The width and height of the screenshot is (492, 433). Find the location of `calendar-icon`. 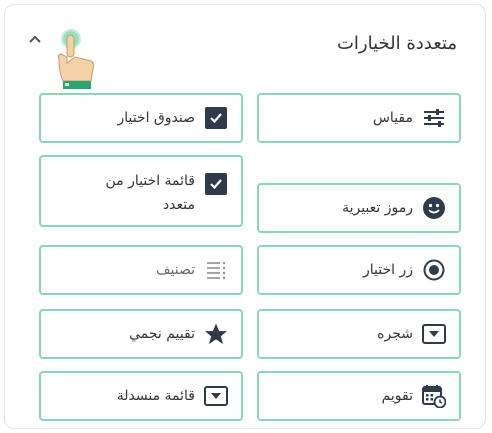

calendar-icon is located at coordinates (434, 396).